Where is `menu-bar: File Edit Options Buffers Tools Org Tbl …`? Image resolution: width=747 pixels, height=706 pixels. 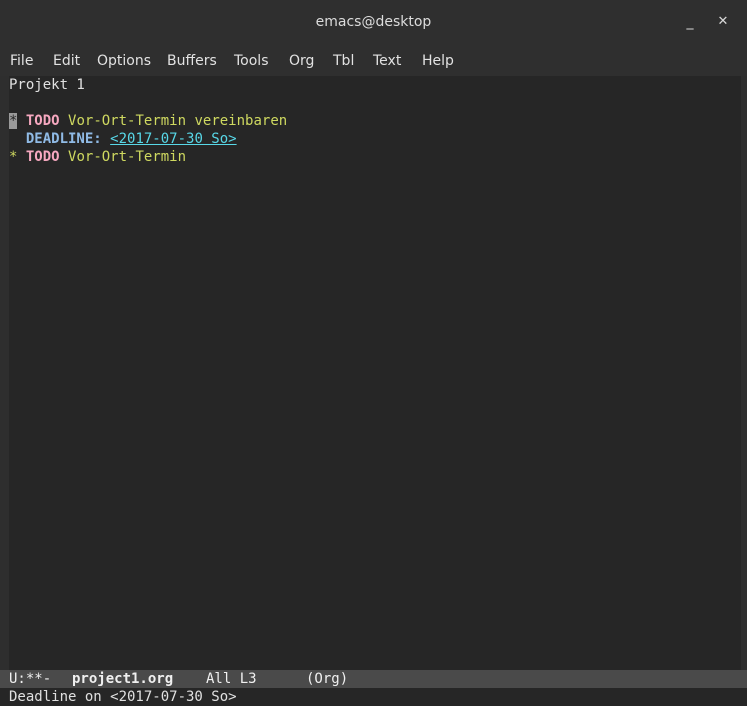
menu-bar: File Edit Options Buffers Tools Org Tbl … is located at coordinates (373, 61).